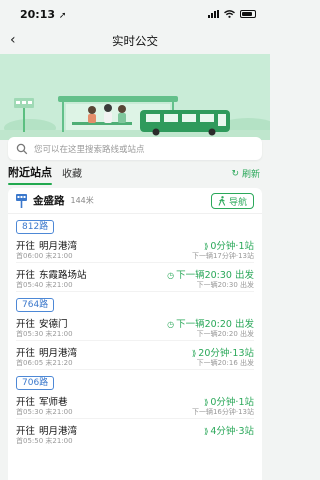  What do you see at coordinates (21, 200) in the screenshot?
I see `bus-stop-sign-icon` at bounding box center [21, 200].